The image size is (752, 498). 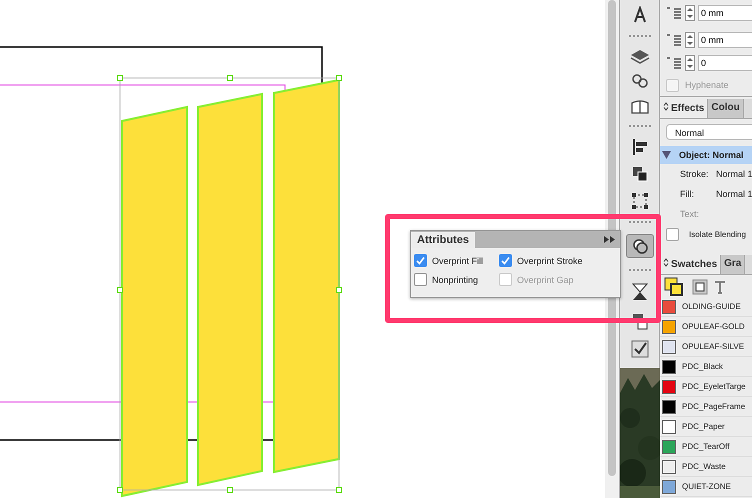 I want to click on effect-label: Text:, so click(x=690, y=214).